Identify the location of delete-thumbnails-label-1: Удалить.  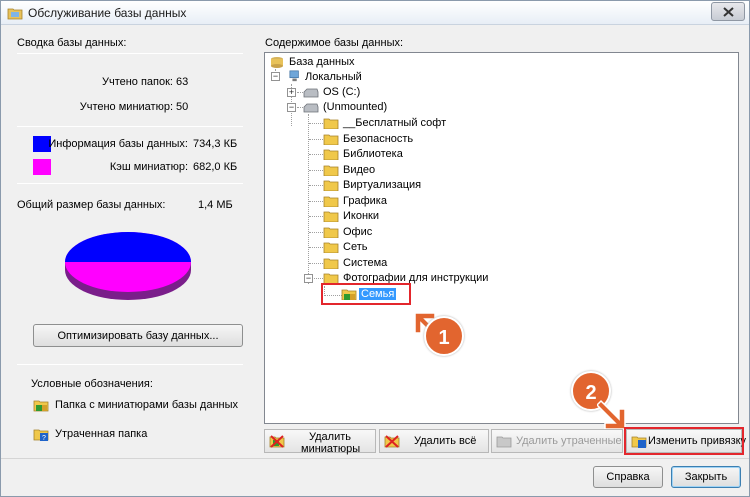
(330, 437).